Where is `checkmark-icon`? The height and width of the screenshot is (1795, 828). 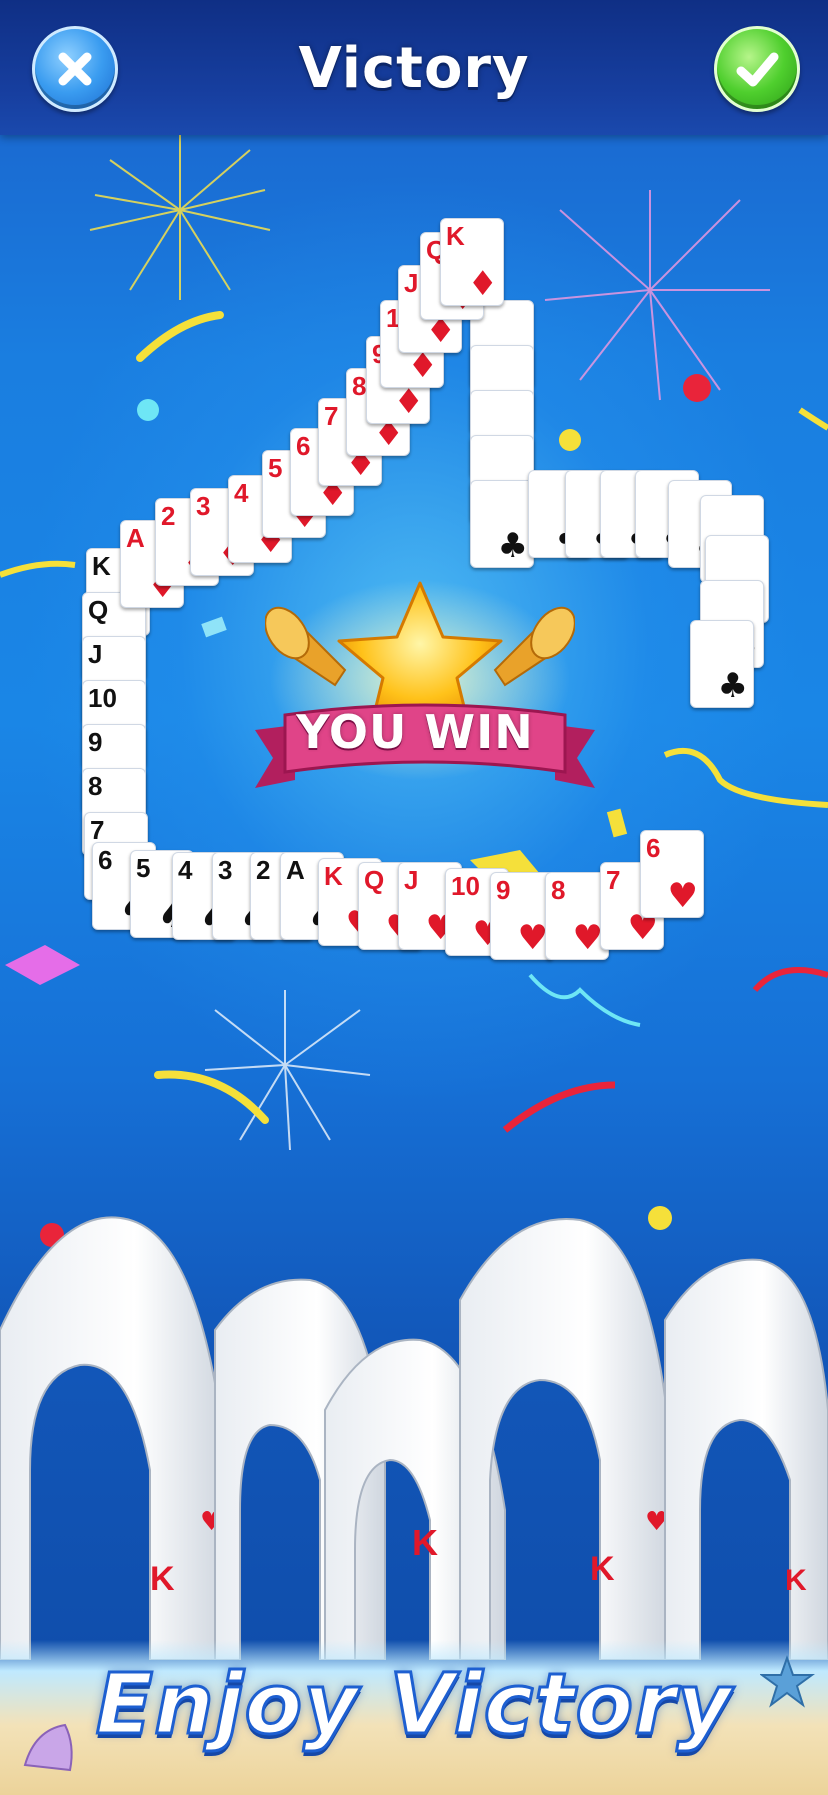 checkmark-icon is located at coordinates (757, 69).